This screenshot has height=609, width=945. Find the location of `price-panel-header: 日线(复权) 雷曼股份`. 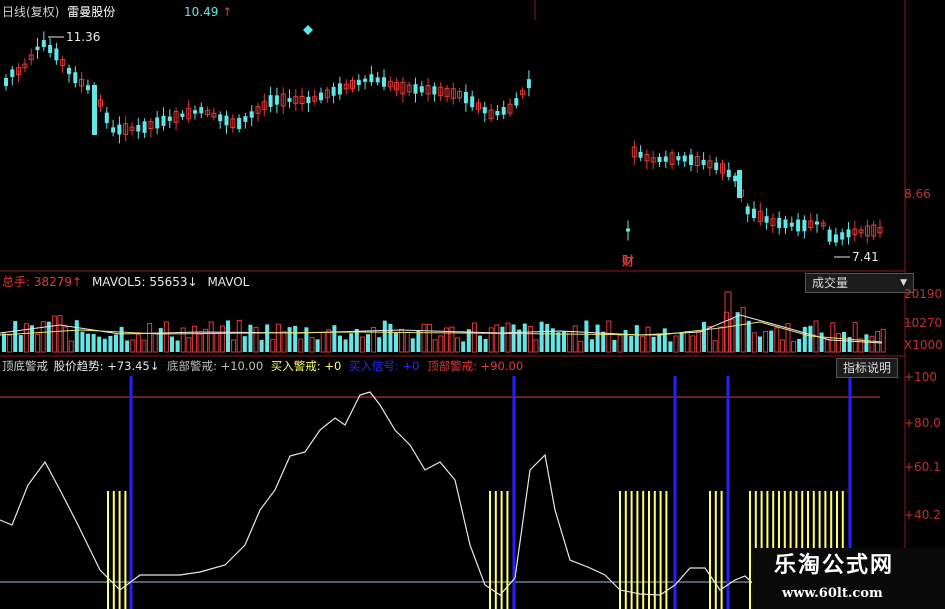

price-panel-header: 日线(复权) 雷曼股份 is located at coordinates (58, 12).